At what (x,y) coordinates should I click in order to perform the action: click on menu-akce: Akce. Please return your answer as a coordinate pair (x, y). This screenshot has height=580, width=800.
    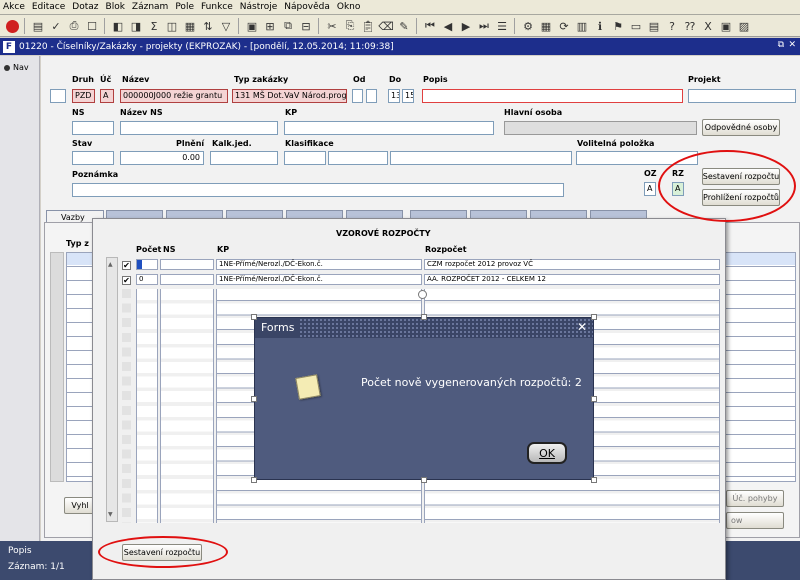
    Looking at the image, I should click on (14, 7).